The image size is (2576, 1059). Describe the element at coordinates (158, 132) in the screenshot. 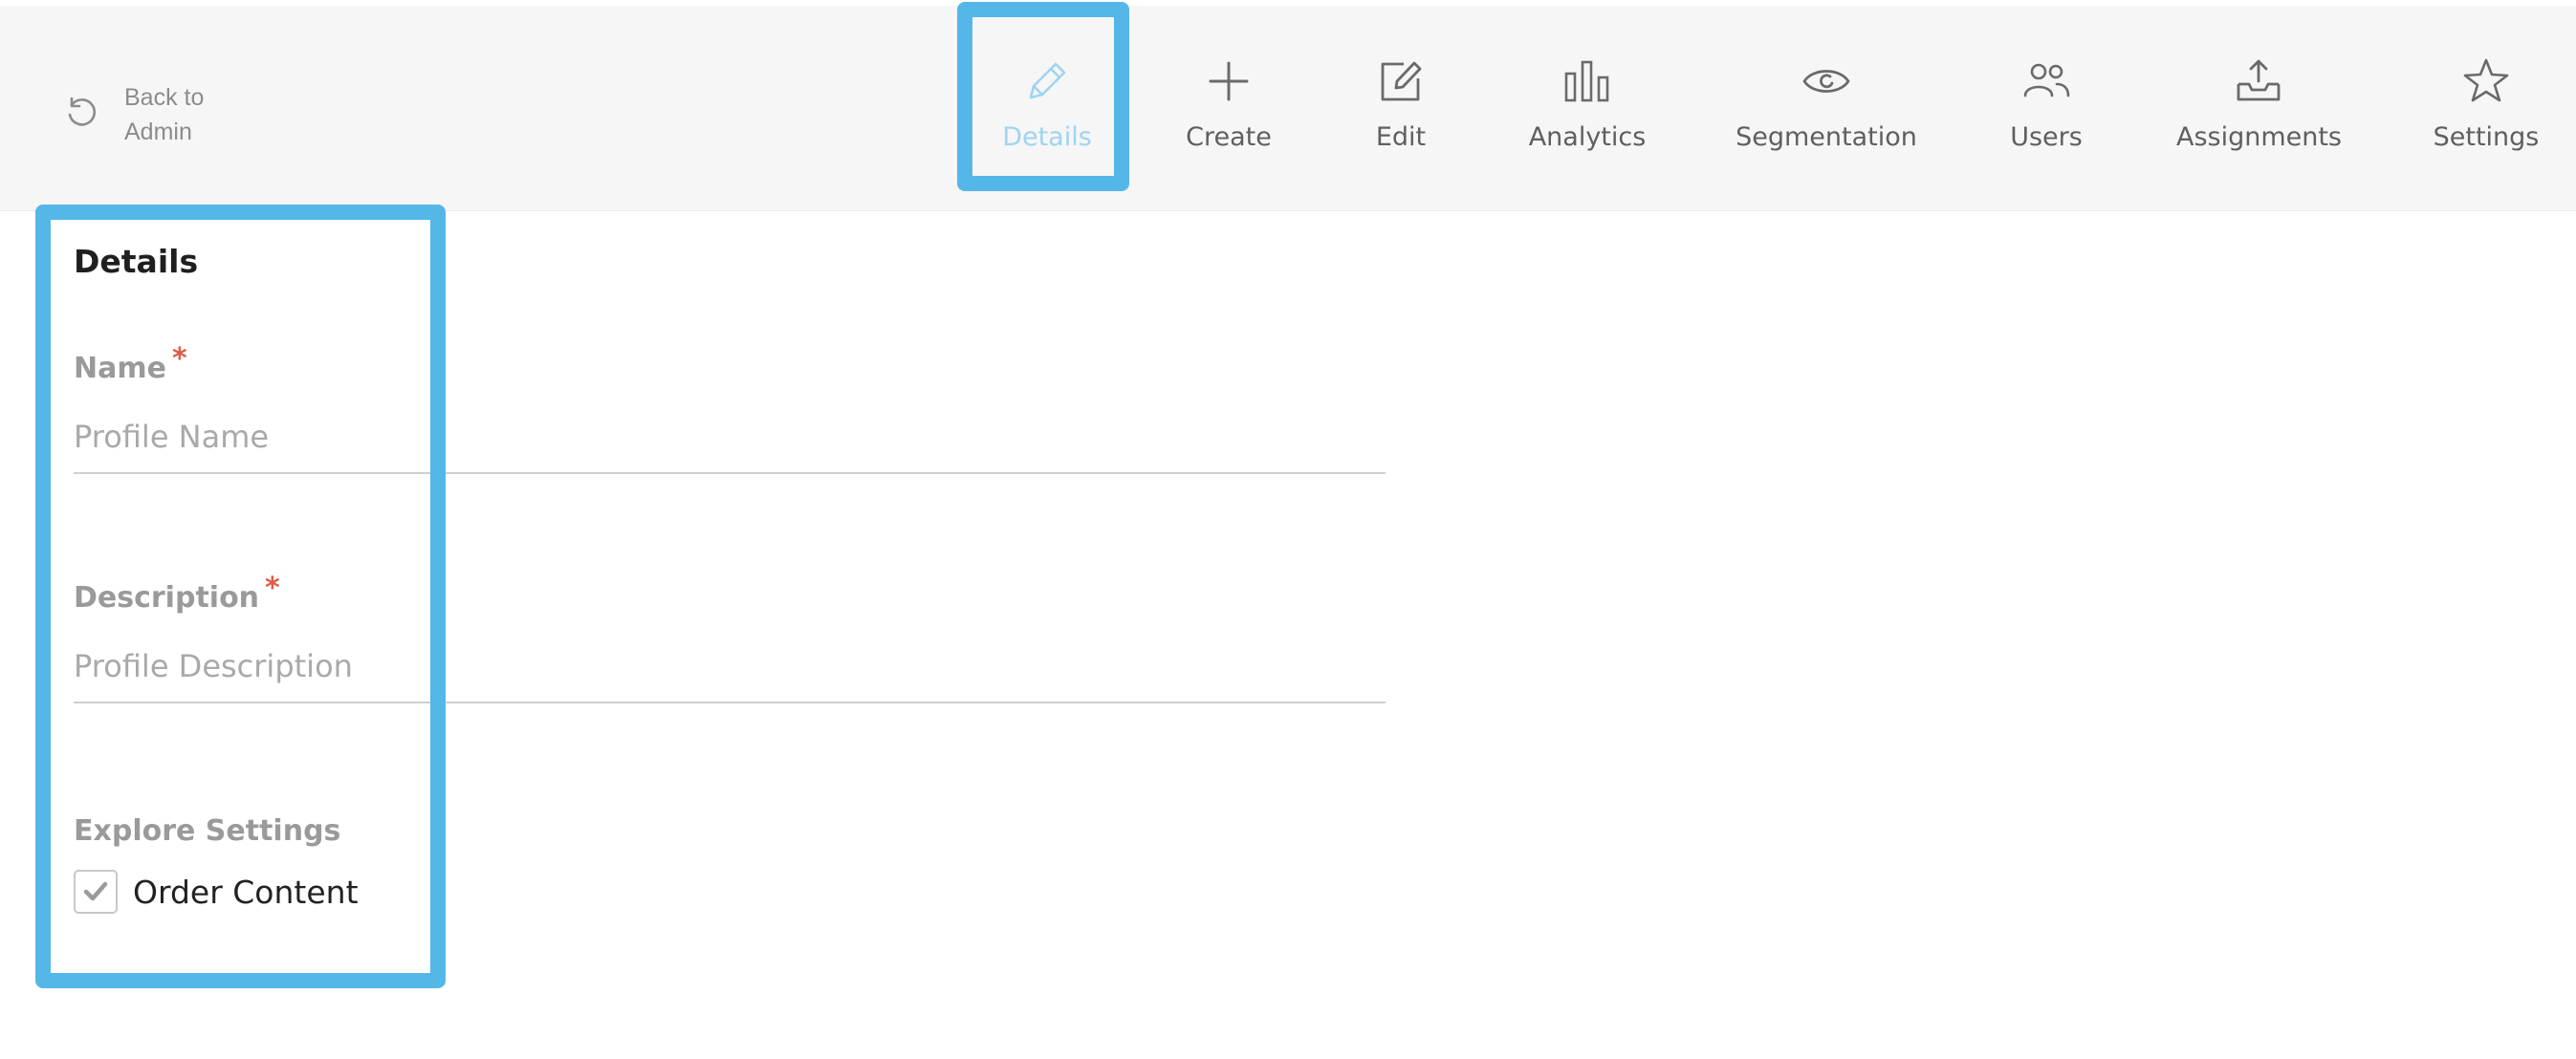

I see `back-label-line2: Admin` at that location.